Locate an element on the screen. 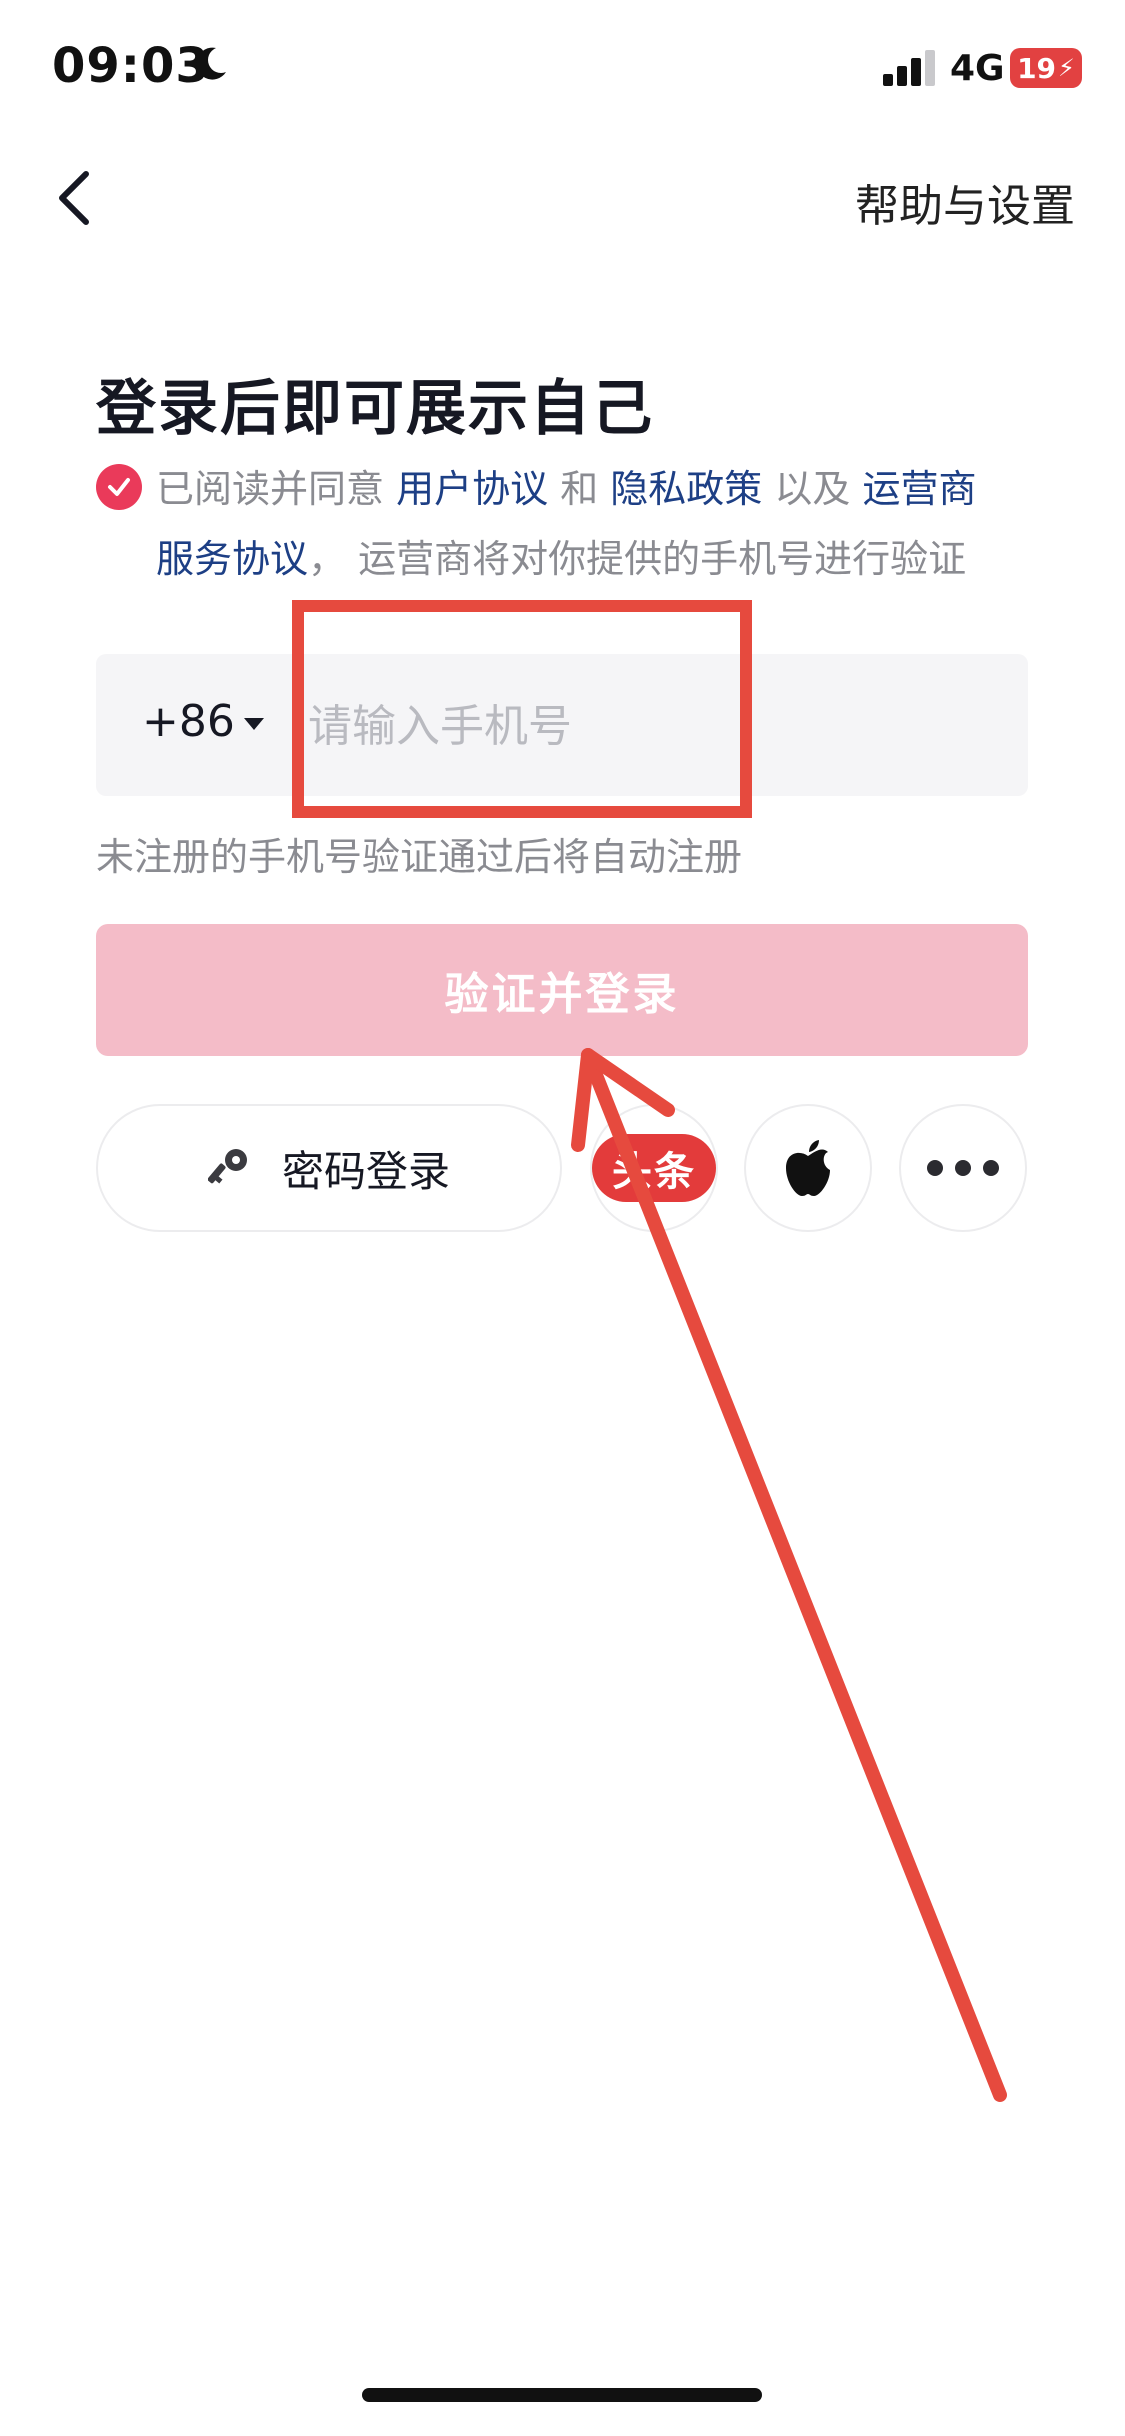 The width and height of the screenshot is (1125, 2436). apple-icon is located at coordinates (808, 1168).